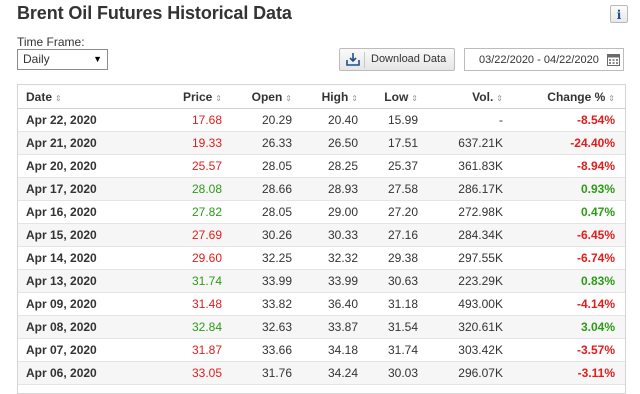 The width and height of the screenshot is (640, 394). I want to click on cell-price: 19.33, so click(178, 143).